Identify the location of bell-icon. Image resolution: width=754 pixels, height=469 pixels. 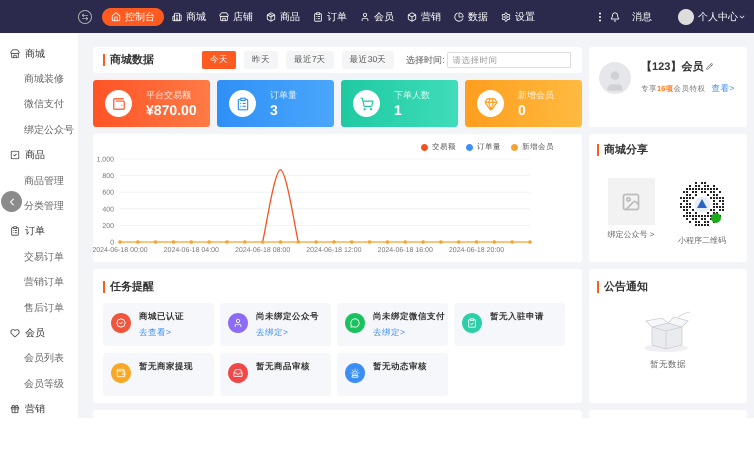
(615, 17).